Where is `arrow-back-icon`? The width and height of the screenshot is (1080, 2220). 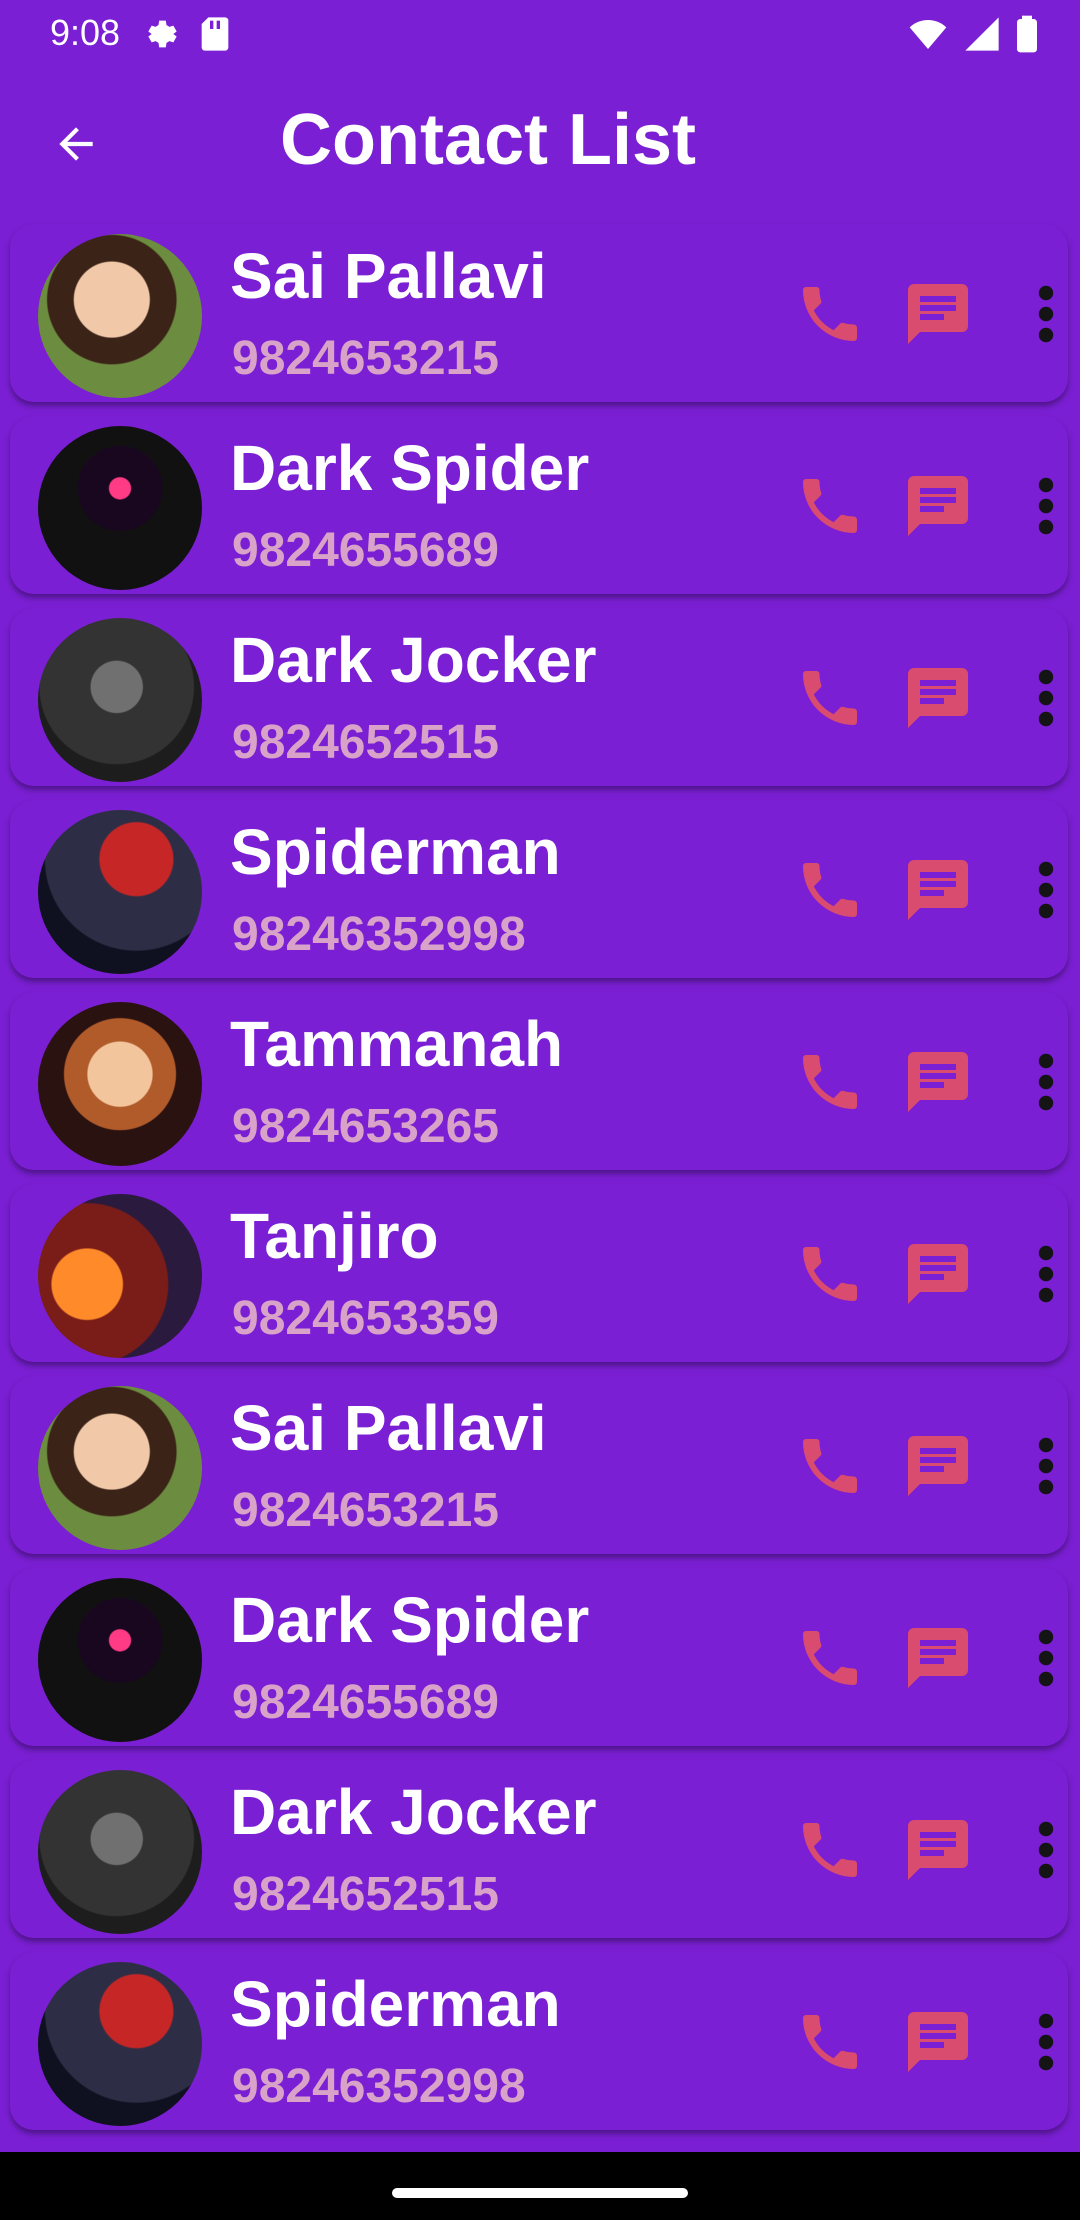 arrow-back-icon is located at coordinates (76, 144).